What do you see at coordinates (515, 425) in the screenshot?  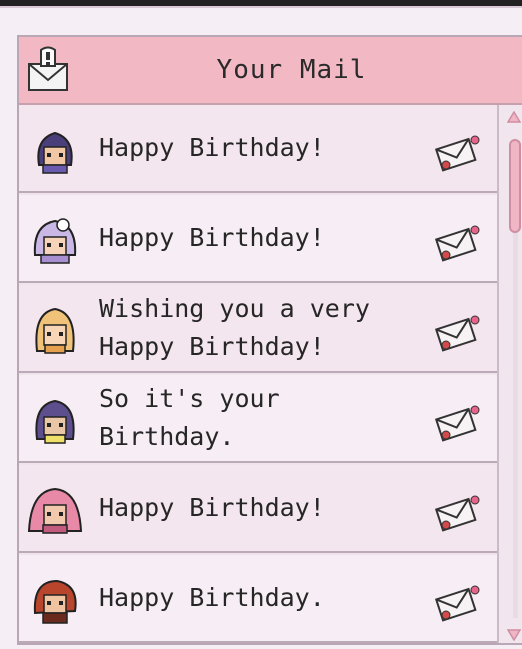 I see `scrollbar-track` at bounding box center [515, 425].